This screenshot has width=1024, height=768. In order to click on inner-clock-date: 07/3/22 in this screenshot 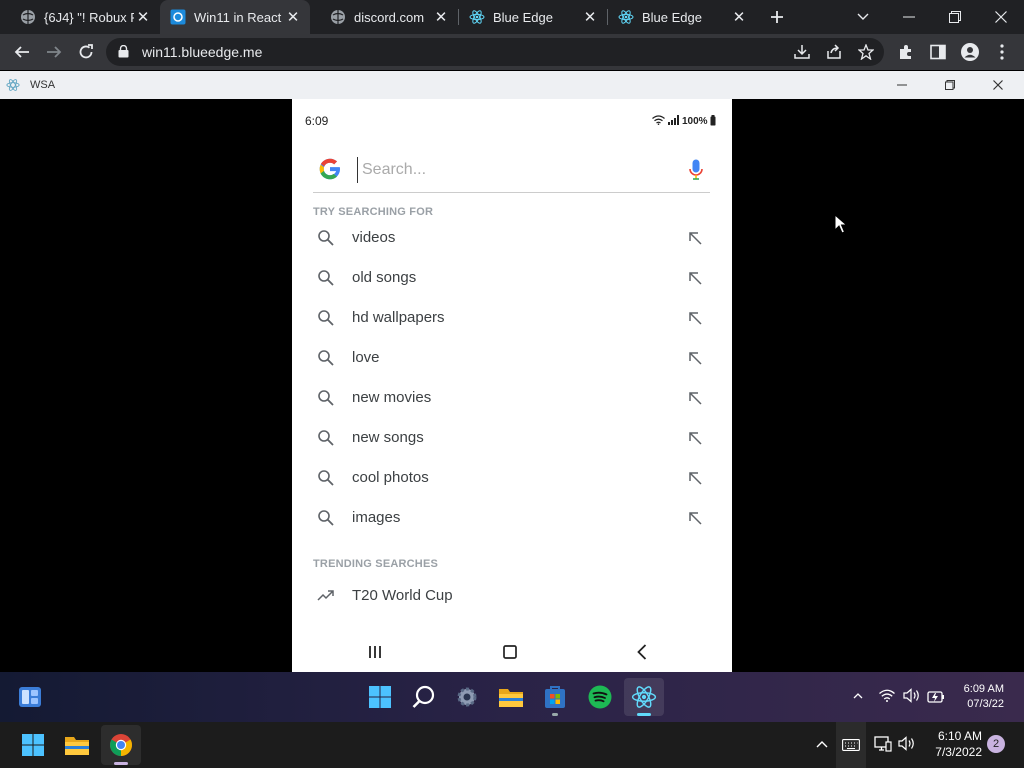, I will do `click(977, 704)`.